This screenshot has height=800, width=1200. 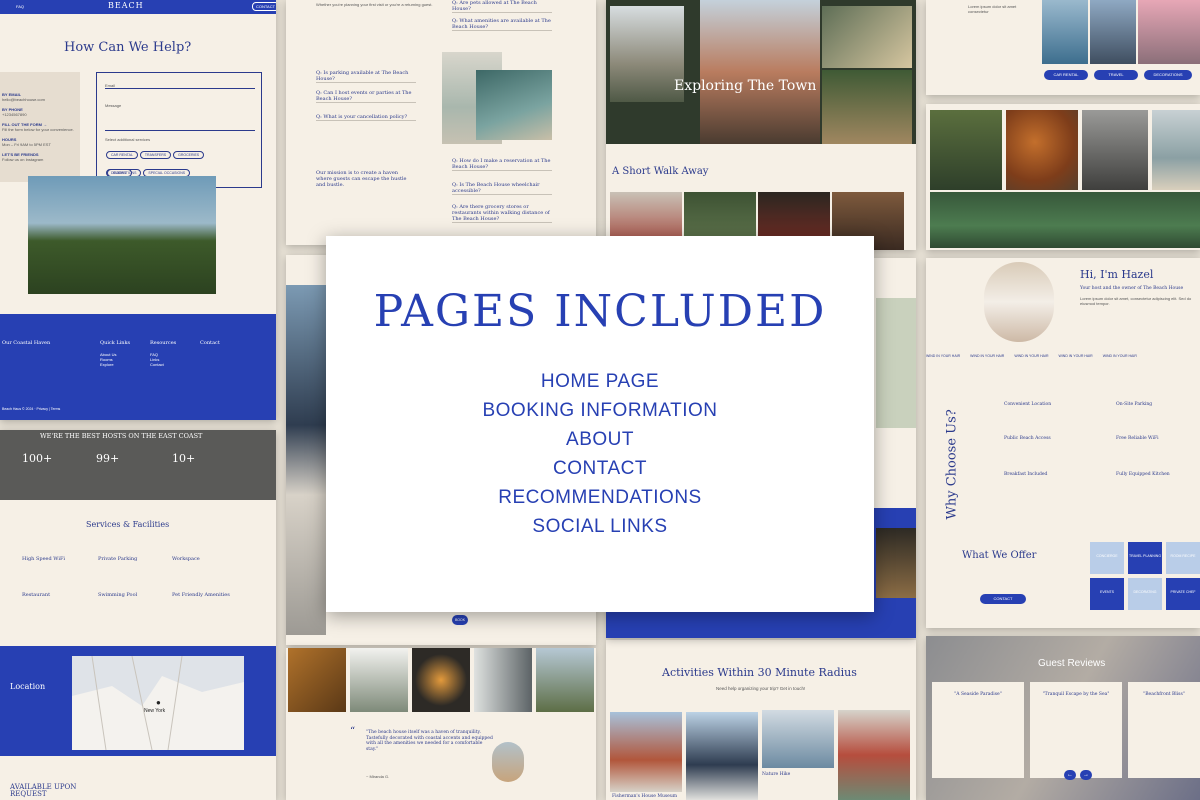 I want to click on message-field: Message, so click(x=180, y=117).